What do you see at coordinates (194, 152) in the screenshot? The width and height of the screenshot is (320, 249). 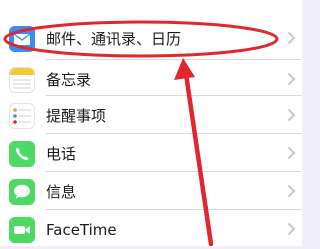 I see `red-arrow-icon` at bounding box center [194, 152].